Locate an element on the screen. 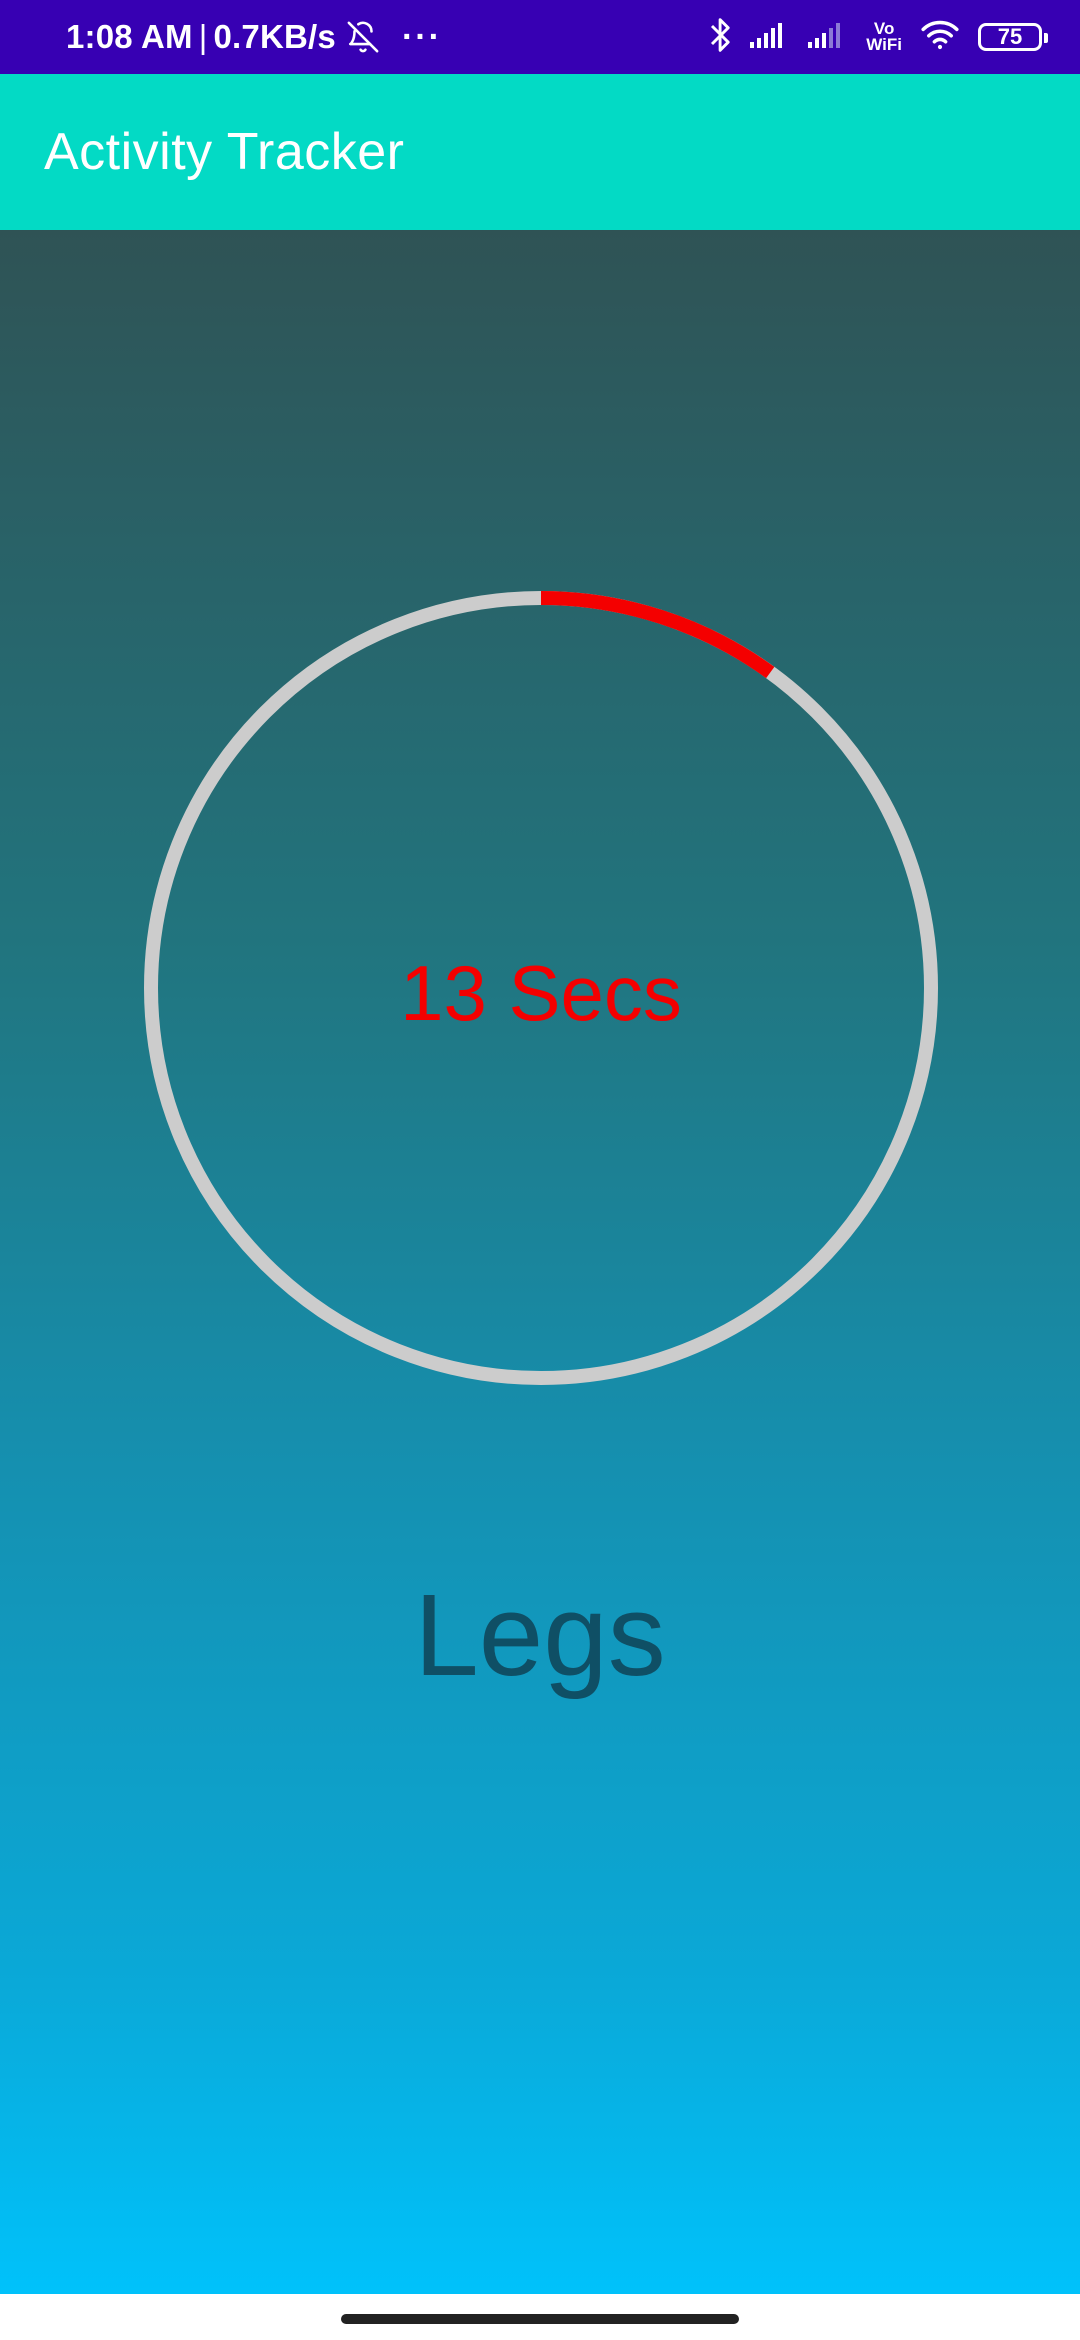 The width and height of the screenshot is (1080, 2340). status-left: 1:08 AM | 0.7KB/s ··· is located at coordinates (254, 37).